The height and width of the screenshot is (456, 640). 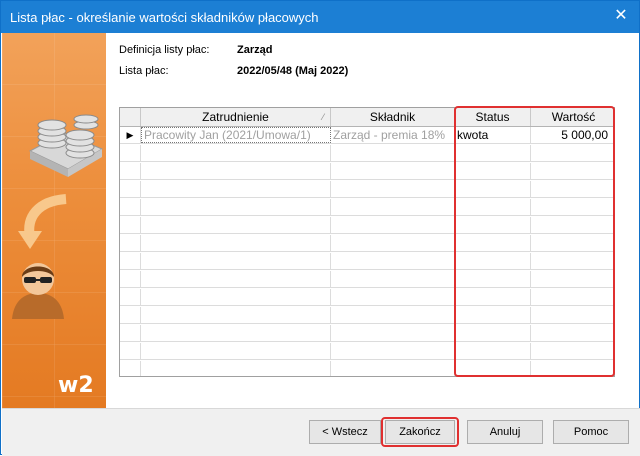 I want to click on sort-icon: ⁄, so click(x=323, y=117).